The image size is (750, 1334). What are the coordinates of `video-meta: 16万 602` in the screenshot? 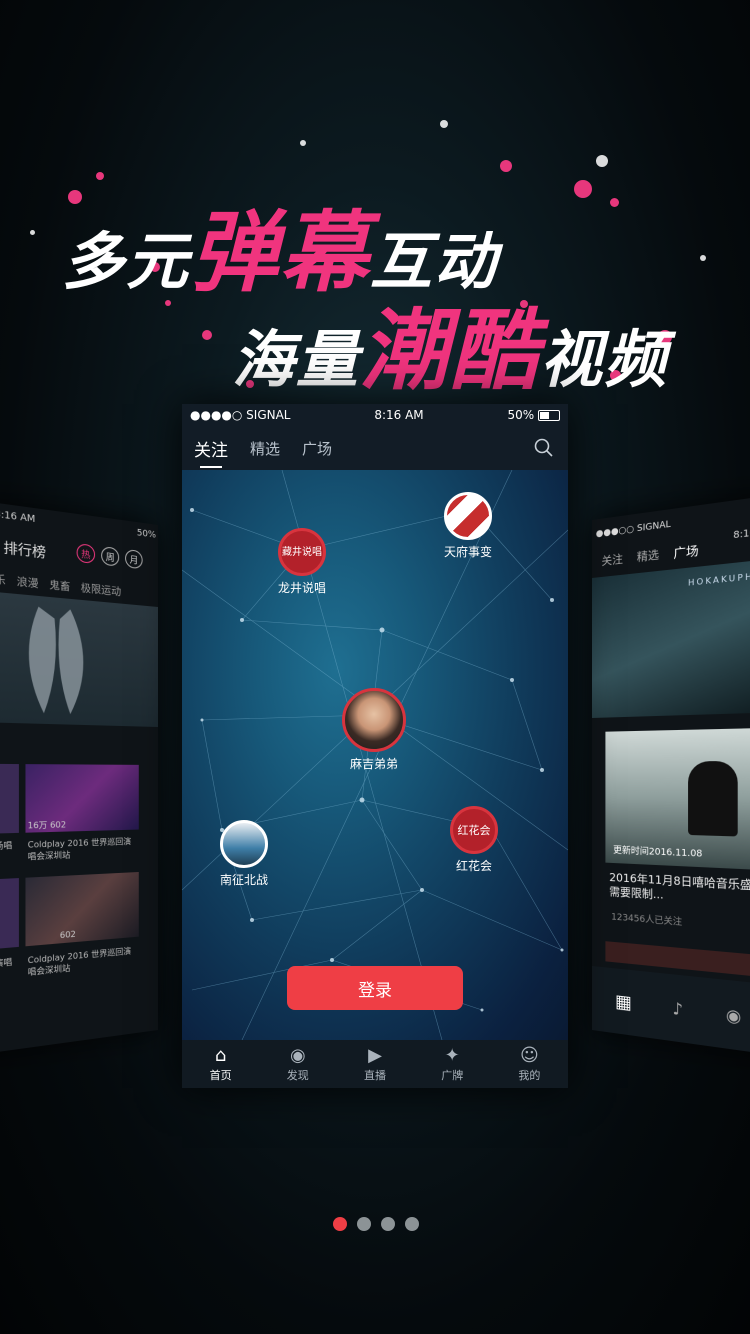 It's located at (47, 825).